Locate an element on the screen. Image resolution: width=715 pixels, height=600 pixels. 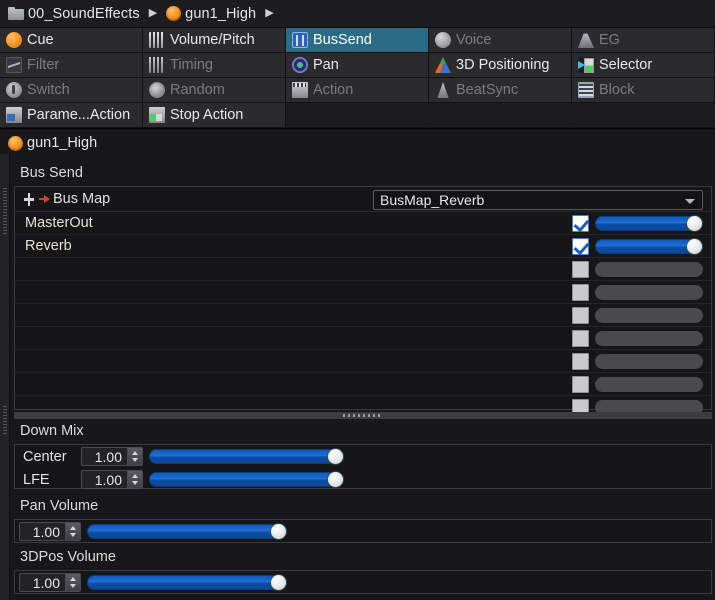
pos3d-volume-panel: 1.00 is located at coordinates (363, 582).